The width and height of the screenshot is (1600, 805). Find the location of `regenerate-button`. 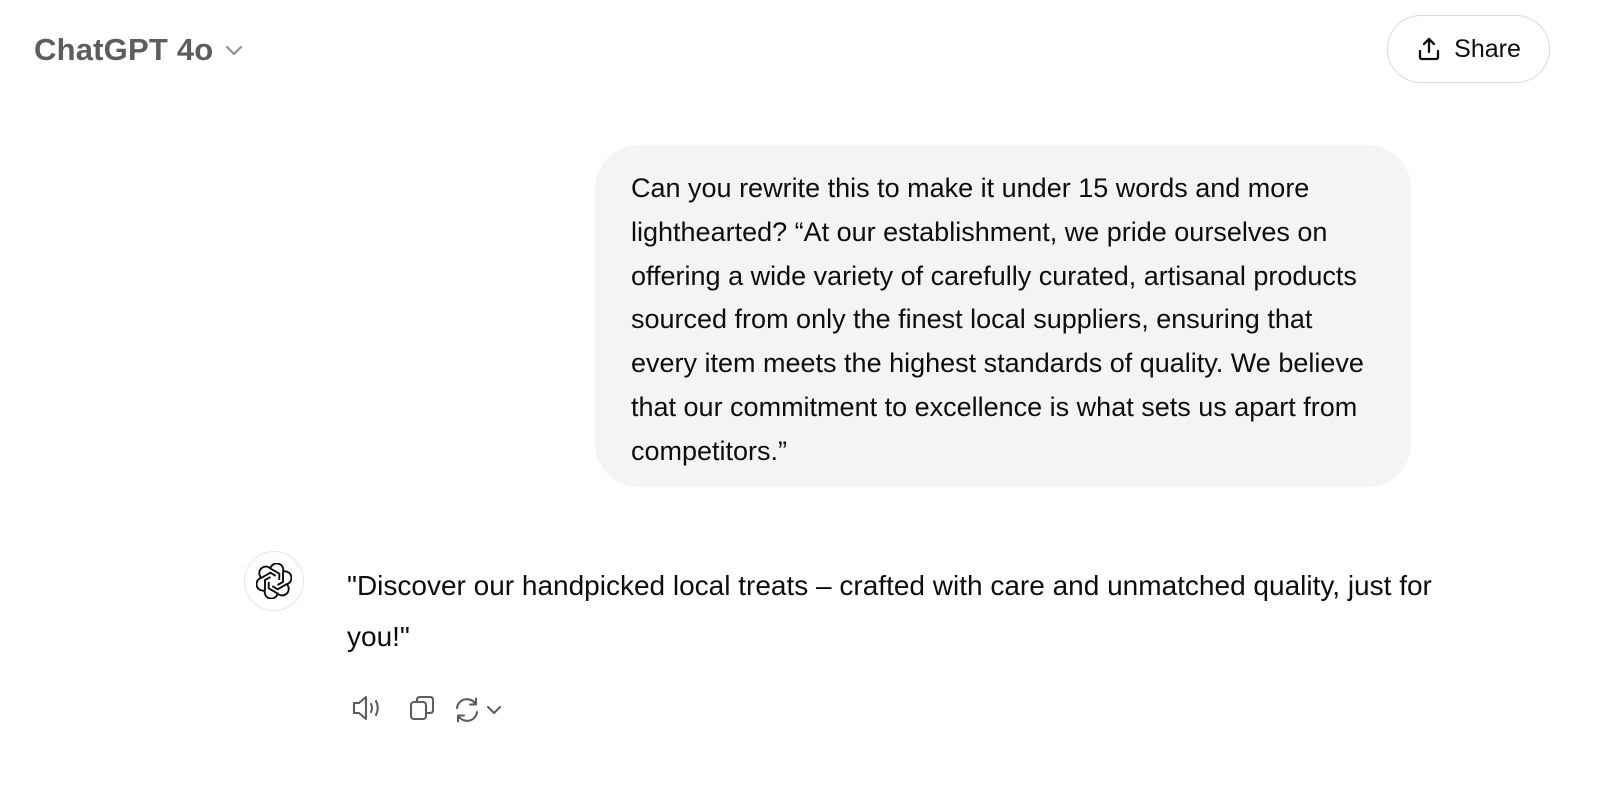

regenerate-button is located at coordinates (478, 710).